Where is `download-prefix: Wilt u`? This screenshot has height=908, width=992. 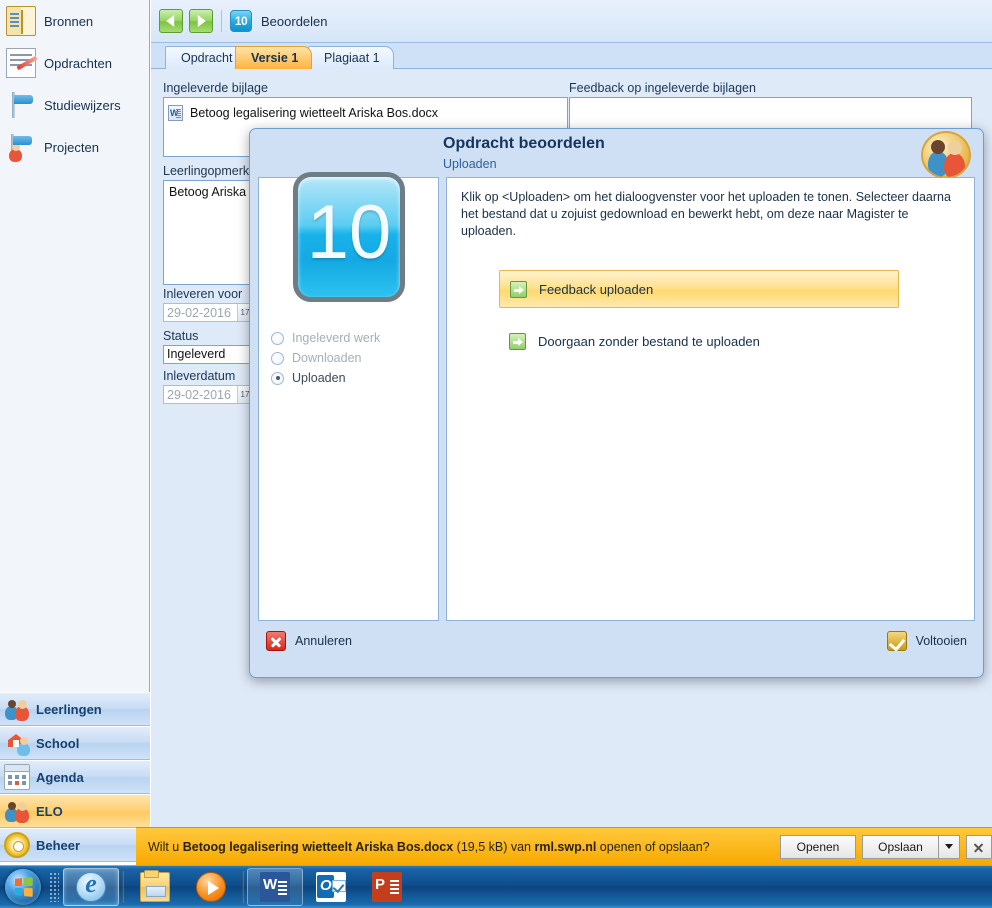
download-prefix: Wilt u is located at coordinates (165, 846).